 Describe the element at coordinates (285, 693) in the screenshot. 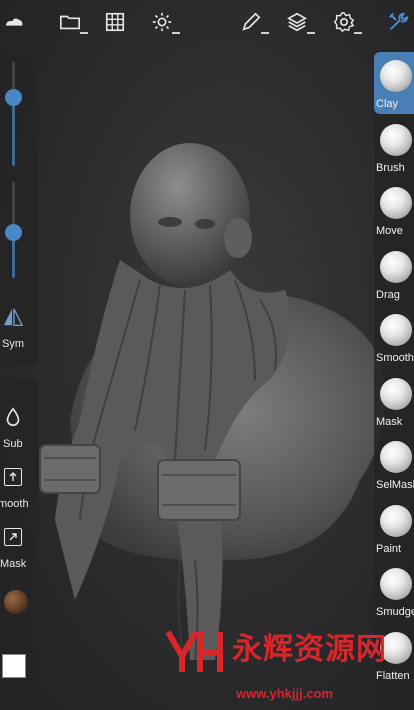

I see `watermark-url: www.yhkjjj.com` at that location.